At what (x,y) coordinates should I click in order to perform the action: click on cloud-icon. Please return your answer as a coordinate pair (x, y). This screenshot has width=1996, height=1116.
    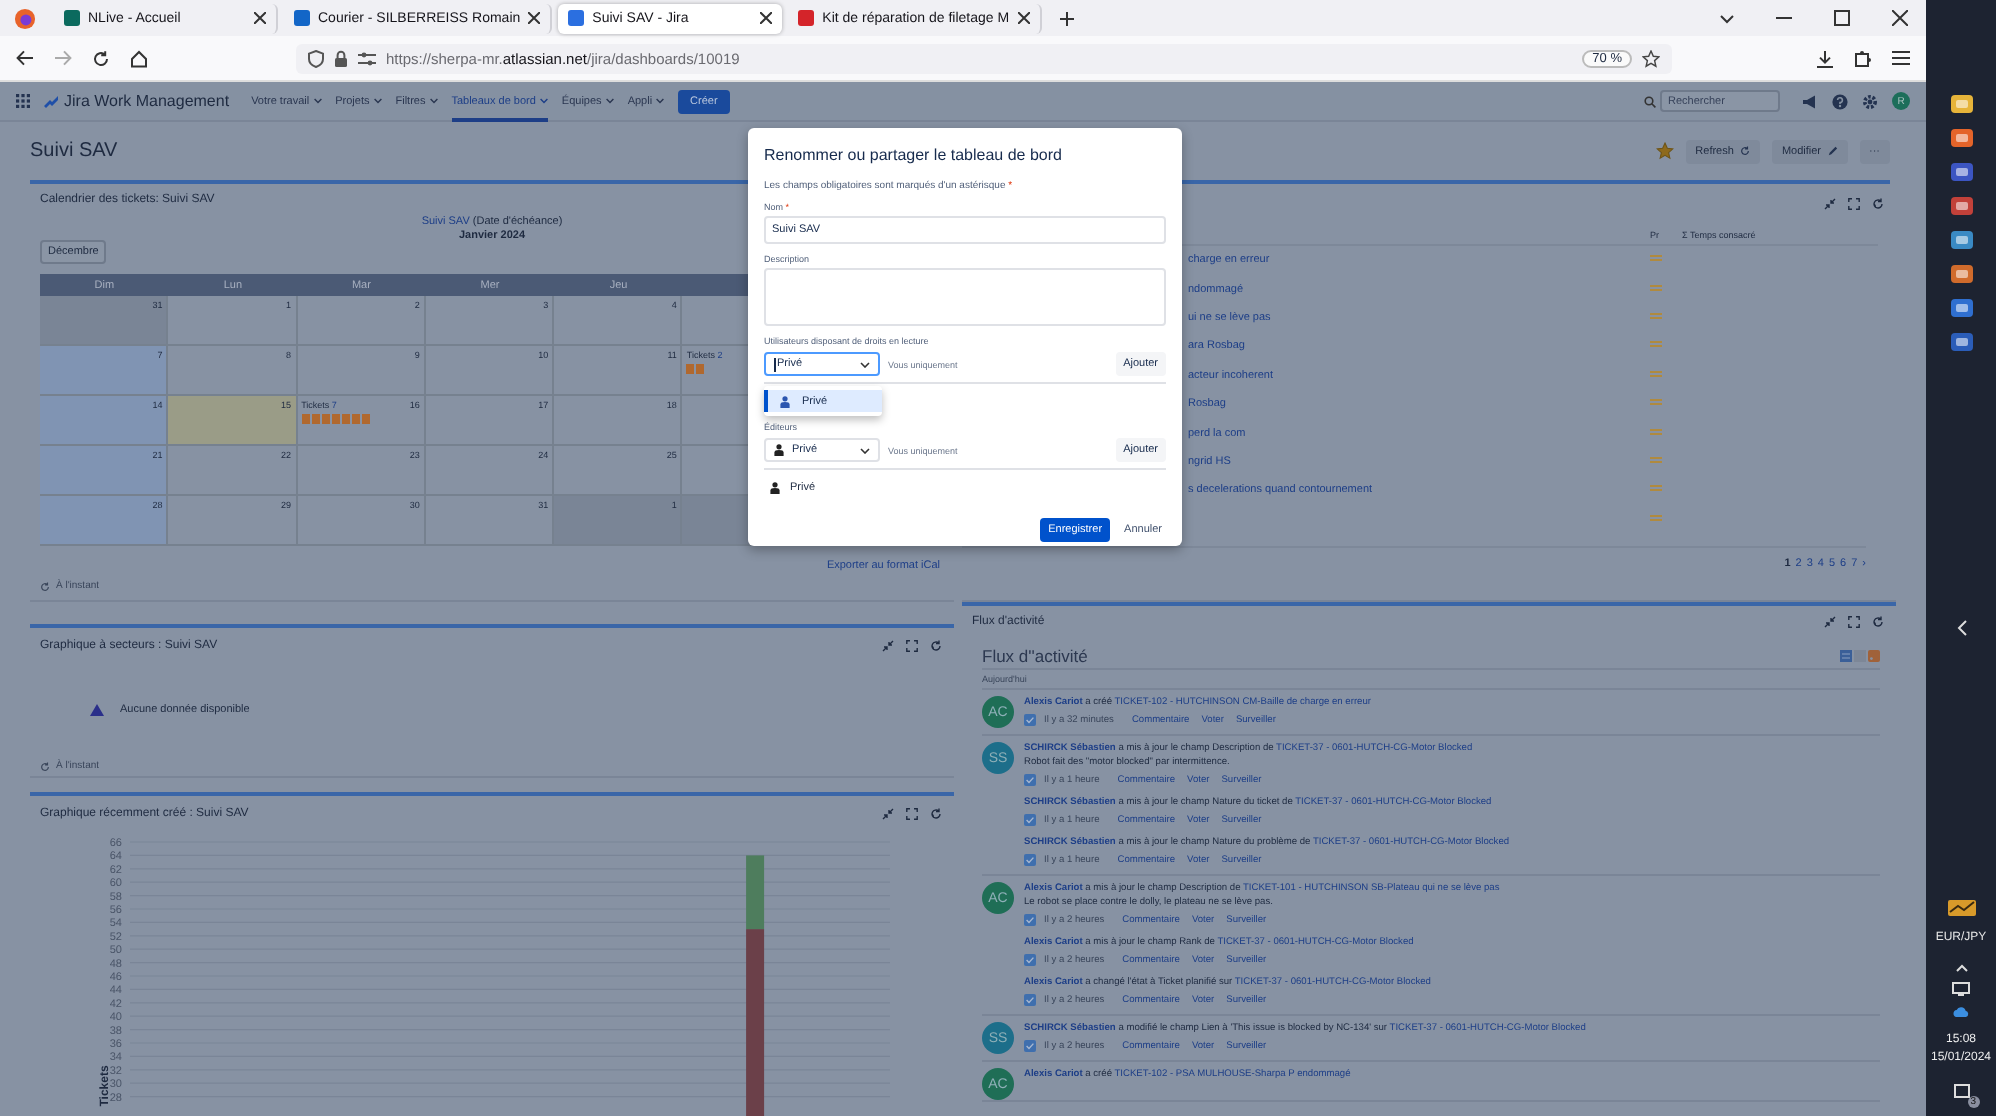
    Looking at the image, I should click on (1961, 1012).